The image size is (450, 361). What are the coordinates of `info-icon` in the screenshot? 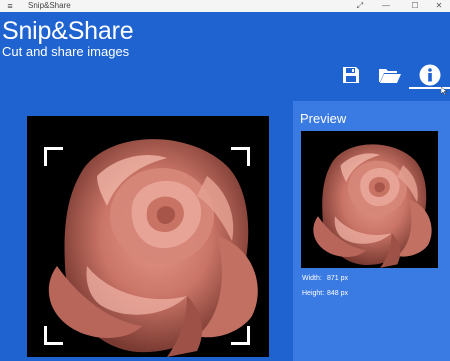 It's located at (430, 75).